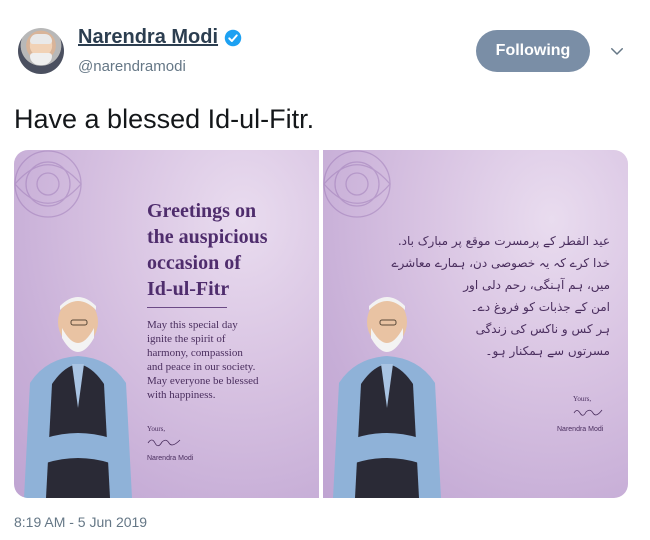 This screenshot has width=650, height=540. What do you see at coordinates (207, 237) in the screenshot?
I see `title-line: the auspicious` at bounding box center [207, 237].